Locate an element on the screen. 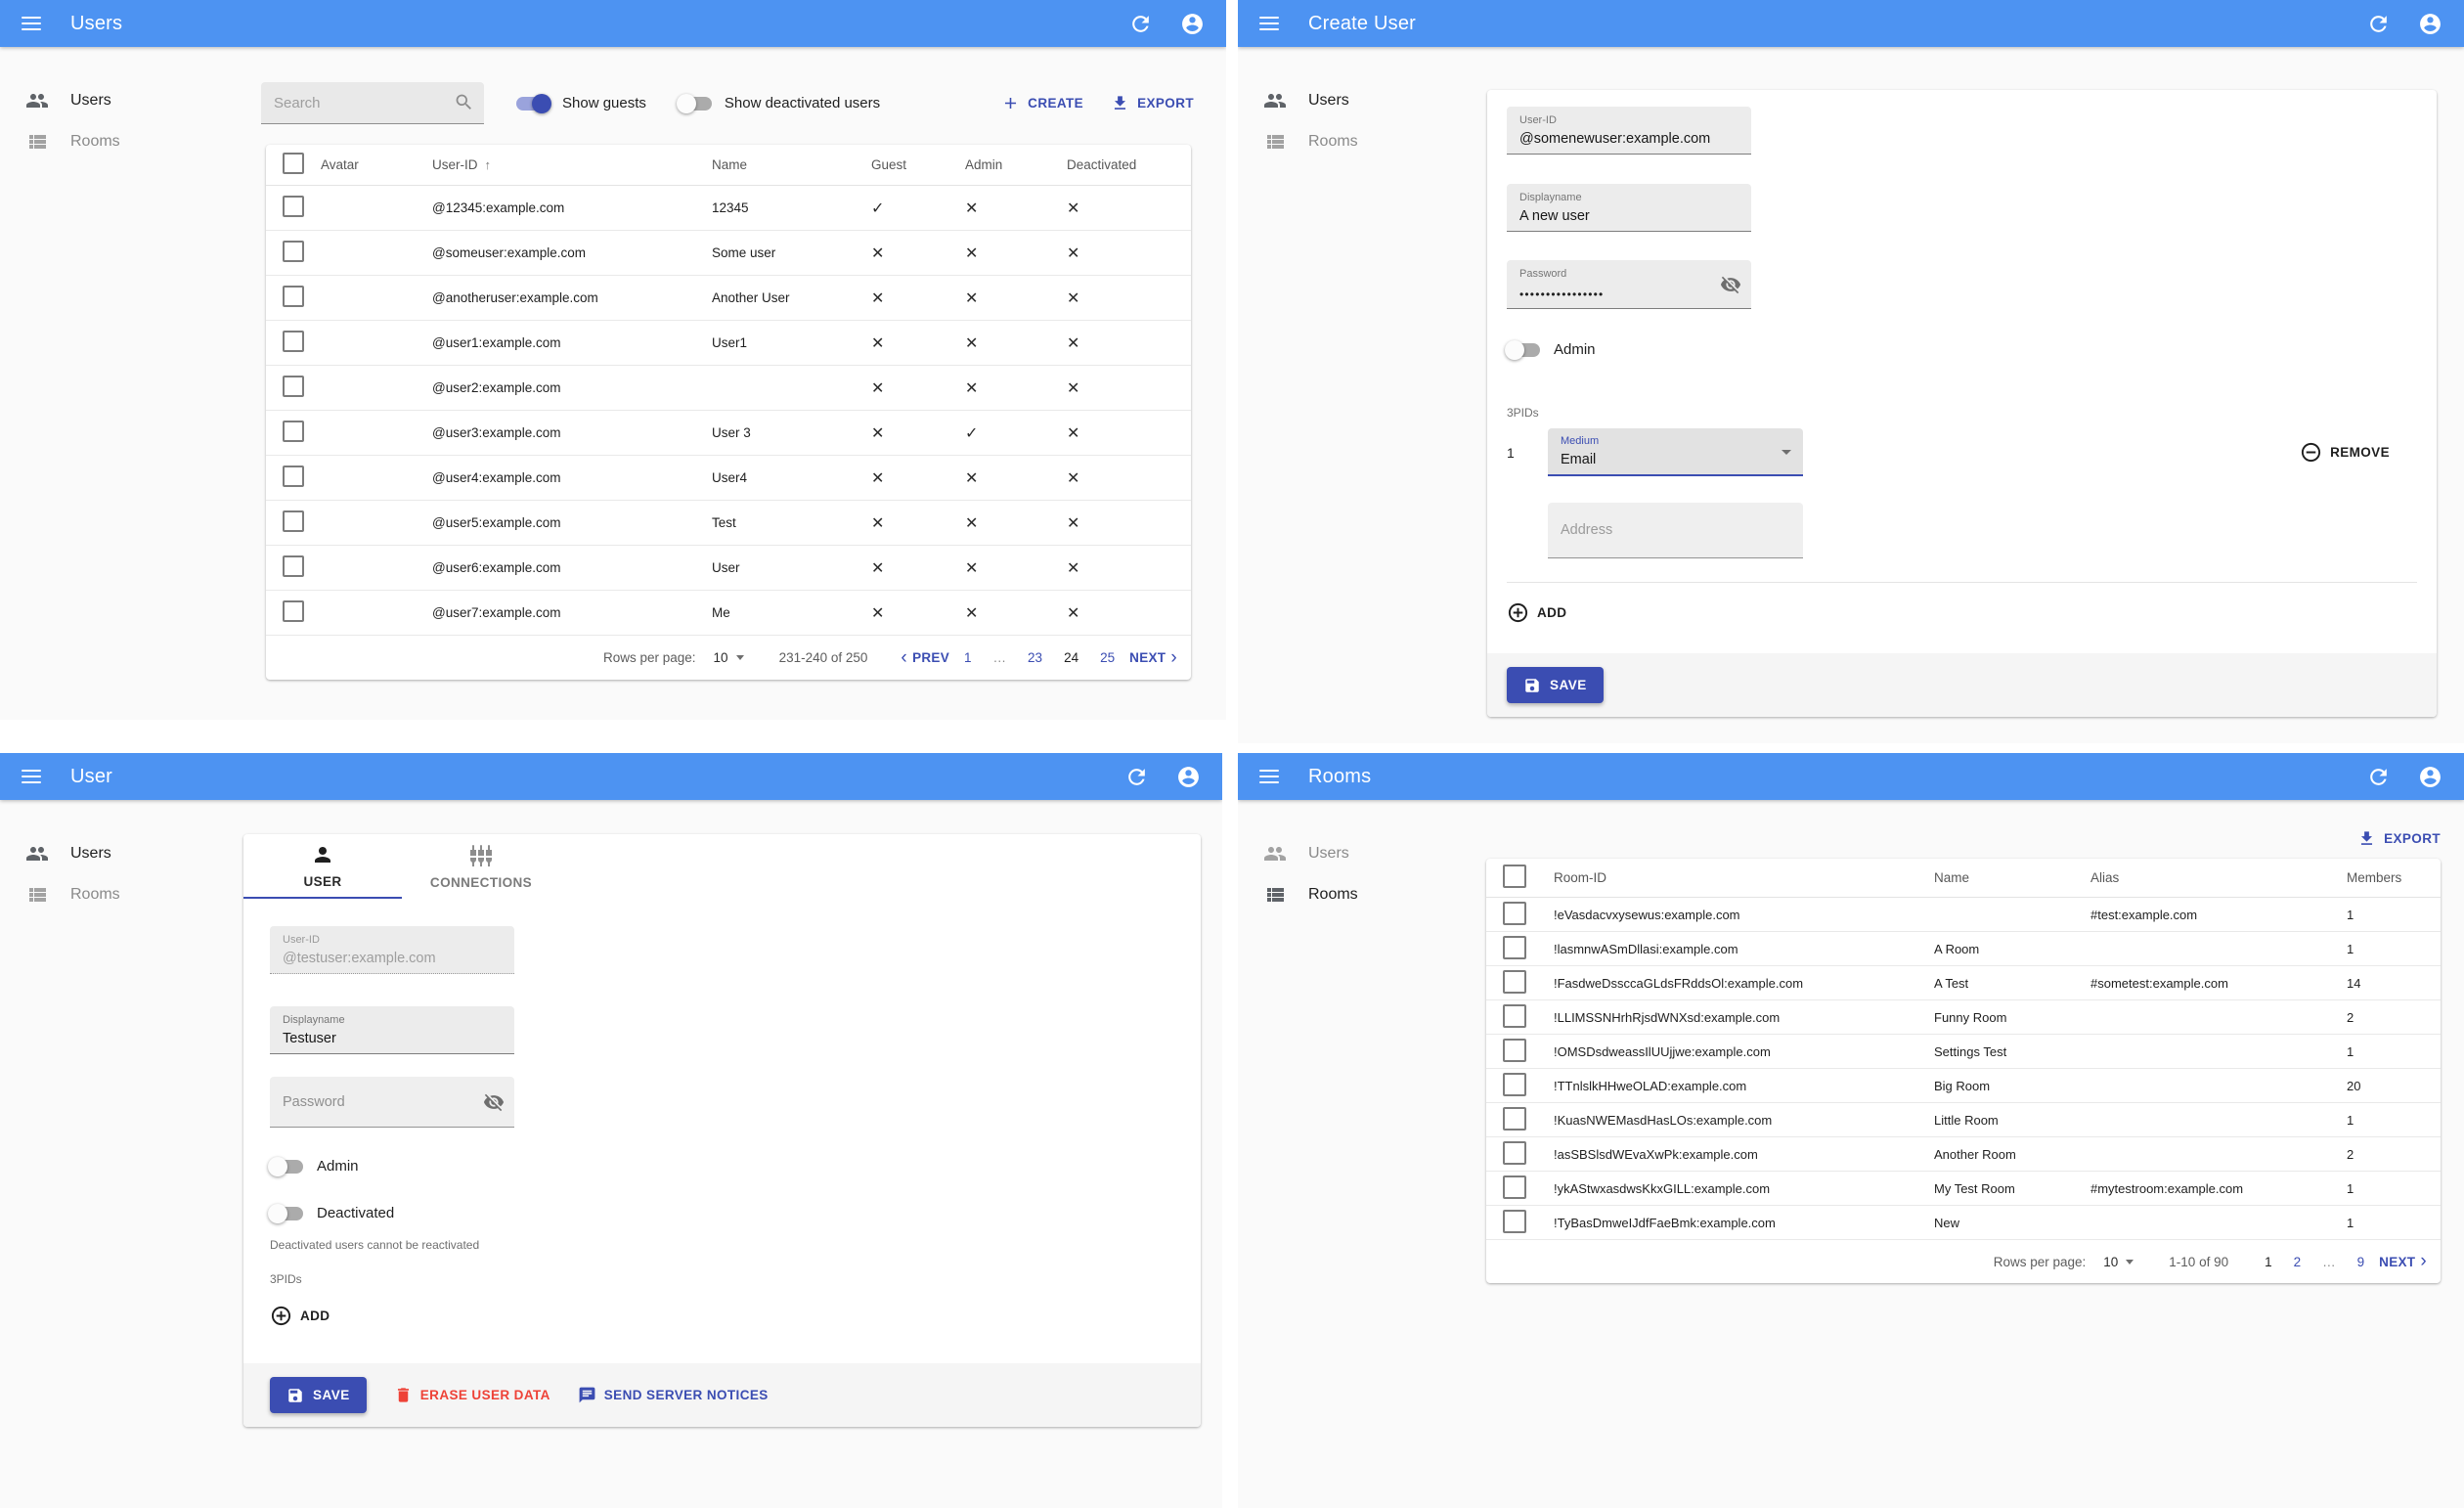 The image size is (2464, 1508). page-button-9: 9 is located at coordinates (2361, 1262).